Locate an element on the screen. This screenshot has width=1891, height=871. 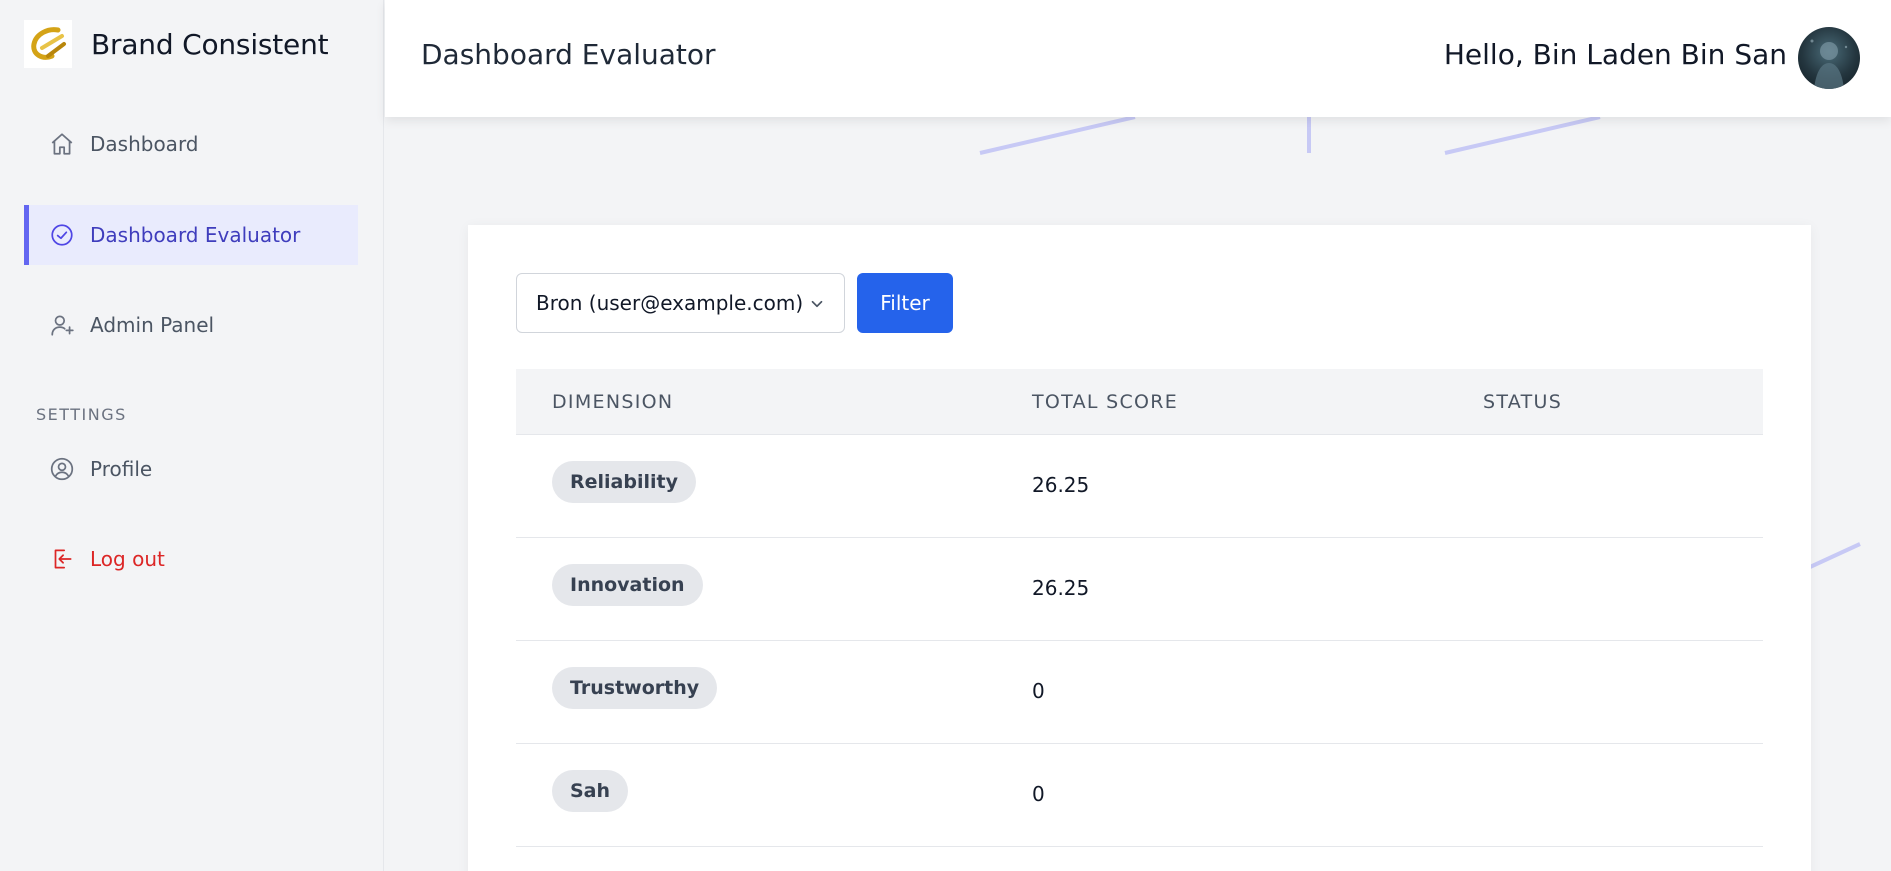
home-icon is located at coordinates (62, 144).